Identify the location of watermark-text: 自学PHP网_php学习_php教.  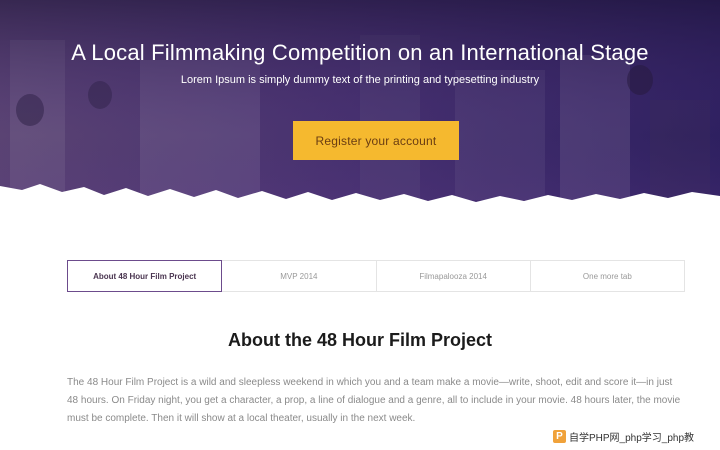
(632, 438).